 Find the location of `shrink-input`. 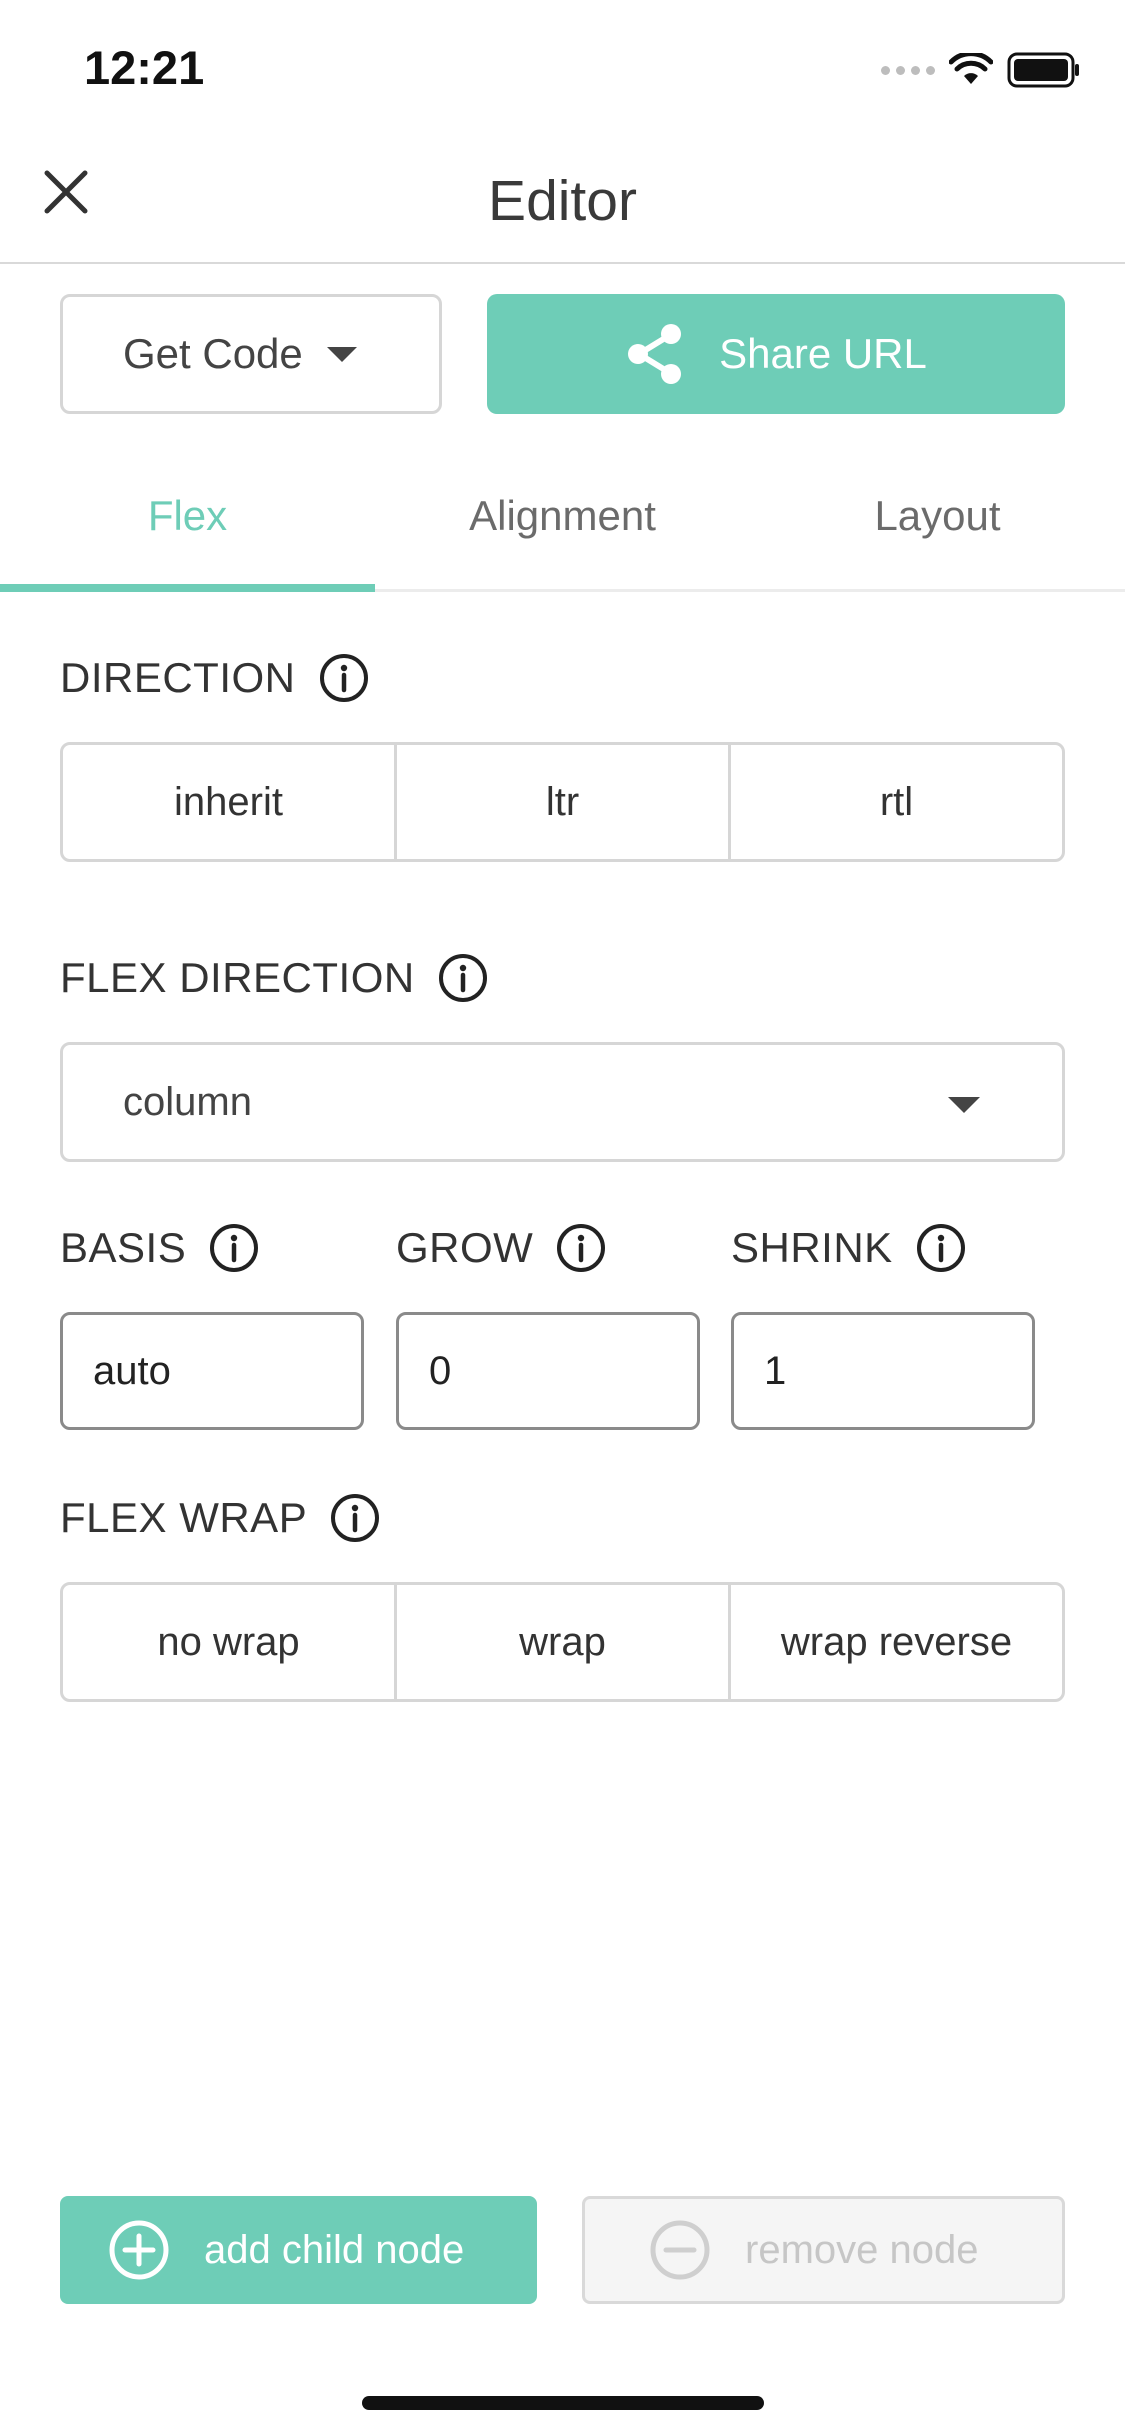

shrink-input is located at coordinates (883, 1371).